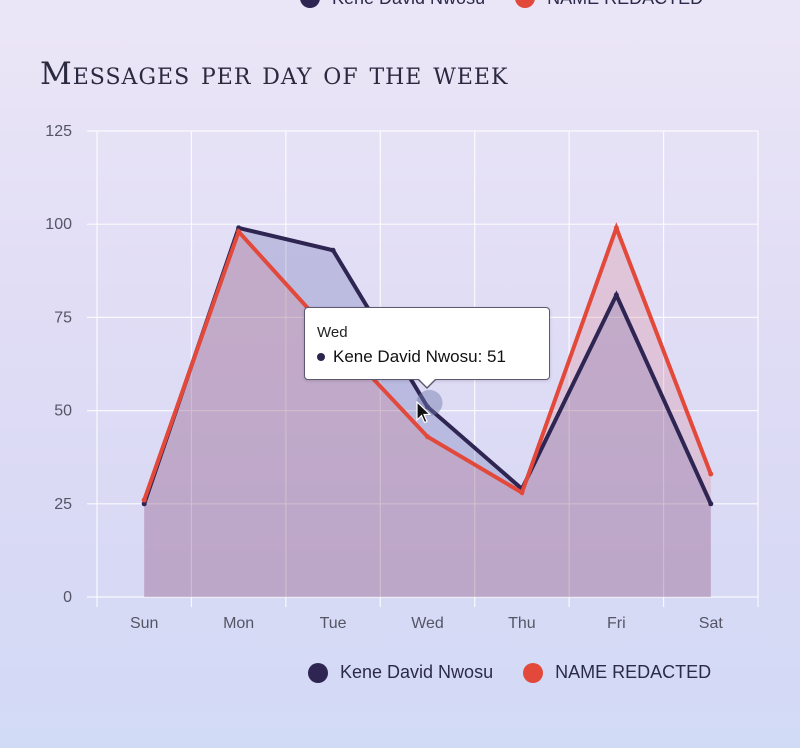 This screenshot has height=748, width=800. What do you see at coordinates (318, 672) in the screenshot?
I see `legend-marker-kene` at bounding box center [318, 672].